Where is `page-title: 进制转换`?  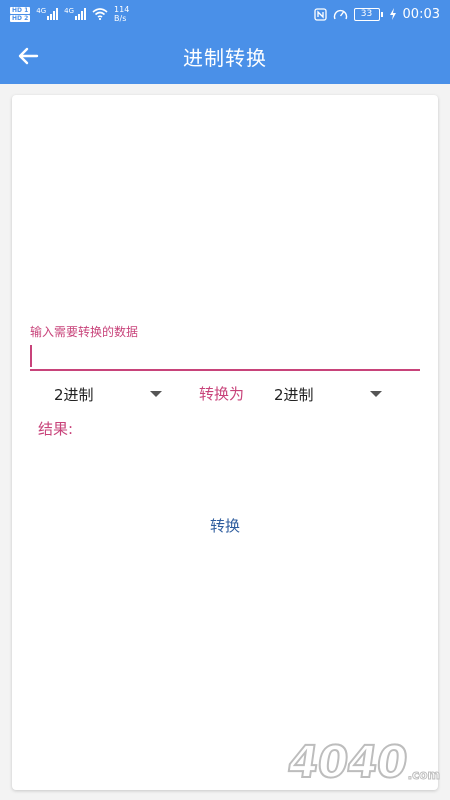 page-title: 进制转换 is located at coordinates (225, 57).